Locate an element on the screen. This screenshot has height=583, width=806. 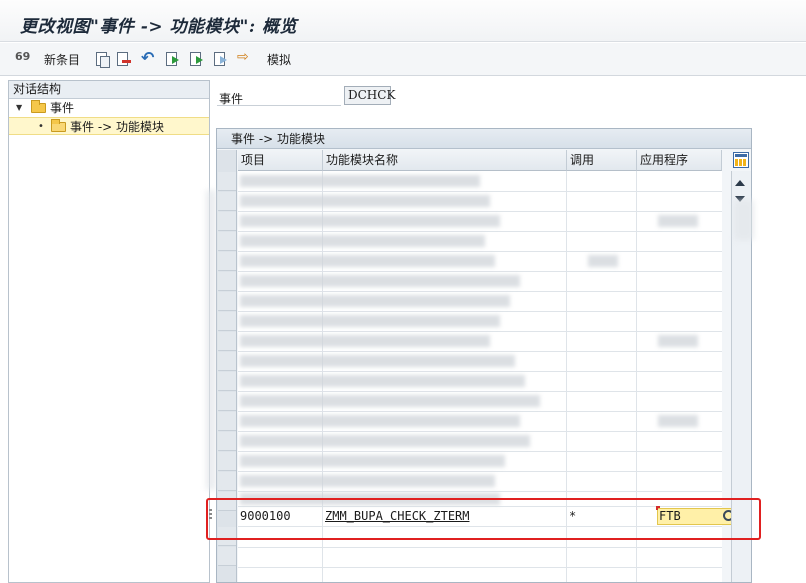
deselect-all-icon is located at coordinates (220, 59).